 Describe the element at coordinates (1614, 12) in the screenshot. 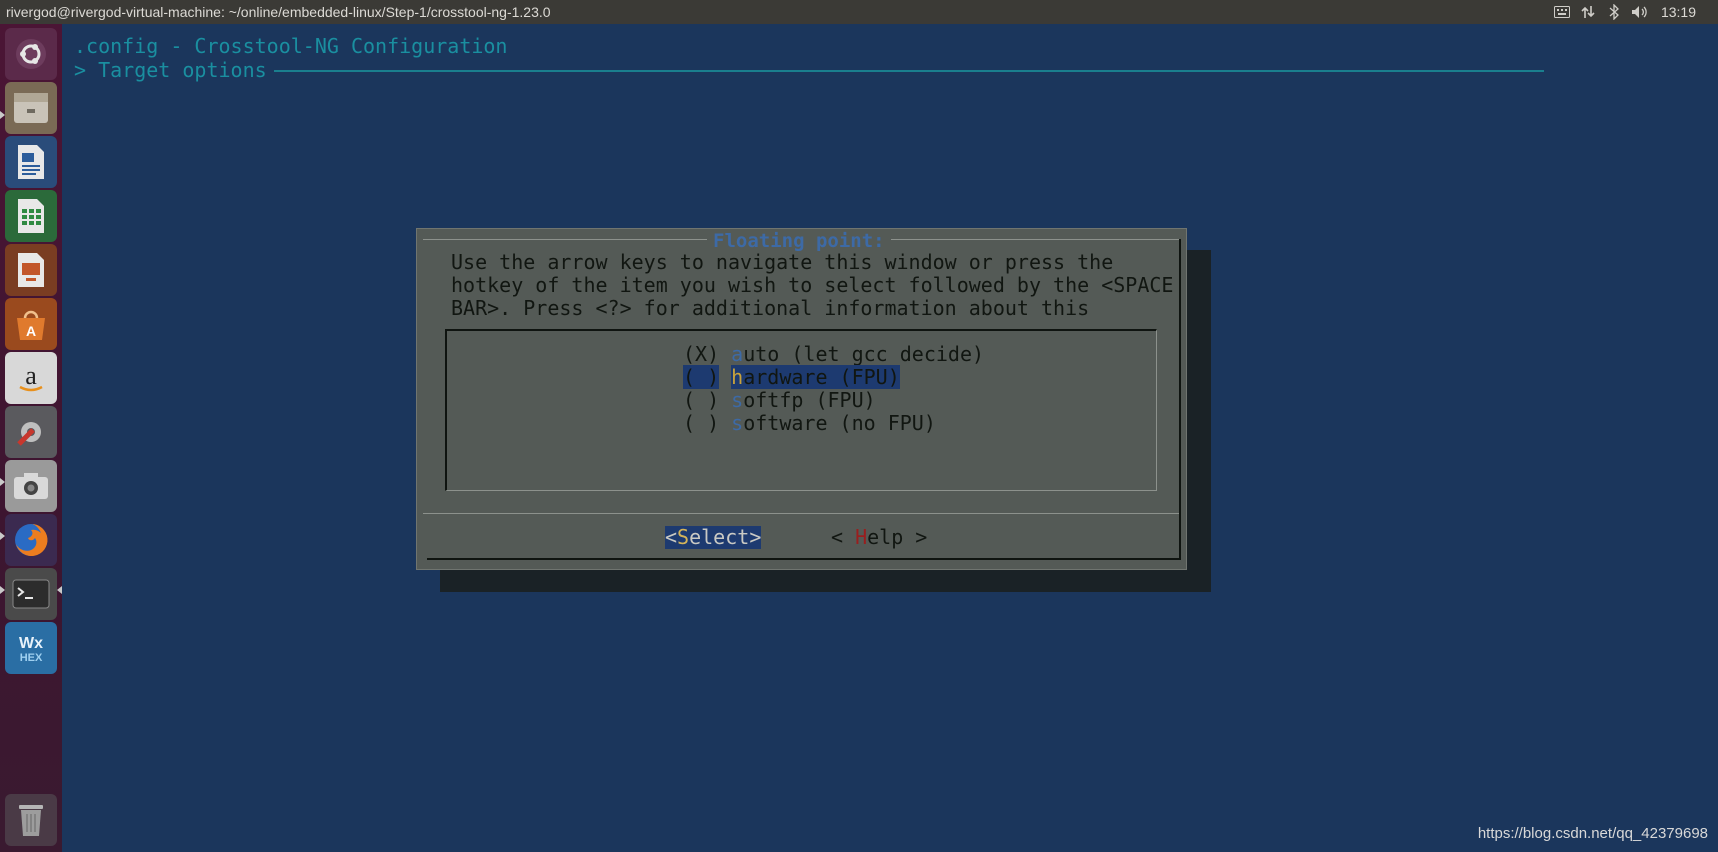

I see `bluetooth-icon` at that location.